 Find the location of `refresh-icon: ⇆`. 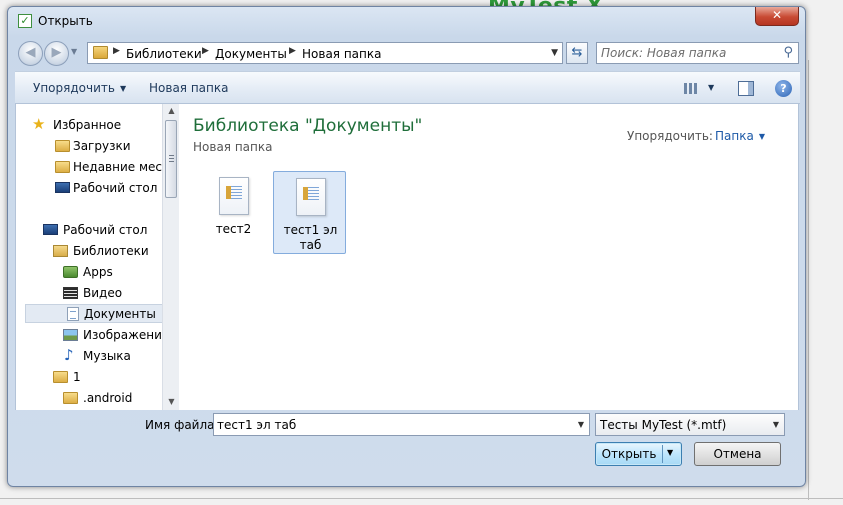

refresh-icon: ⇆ is located at coordinates (577, 52).